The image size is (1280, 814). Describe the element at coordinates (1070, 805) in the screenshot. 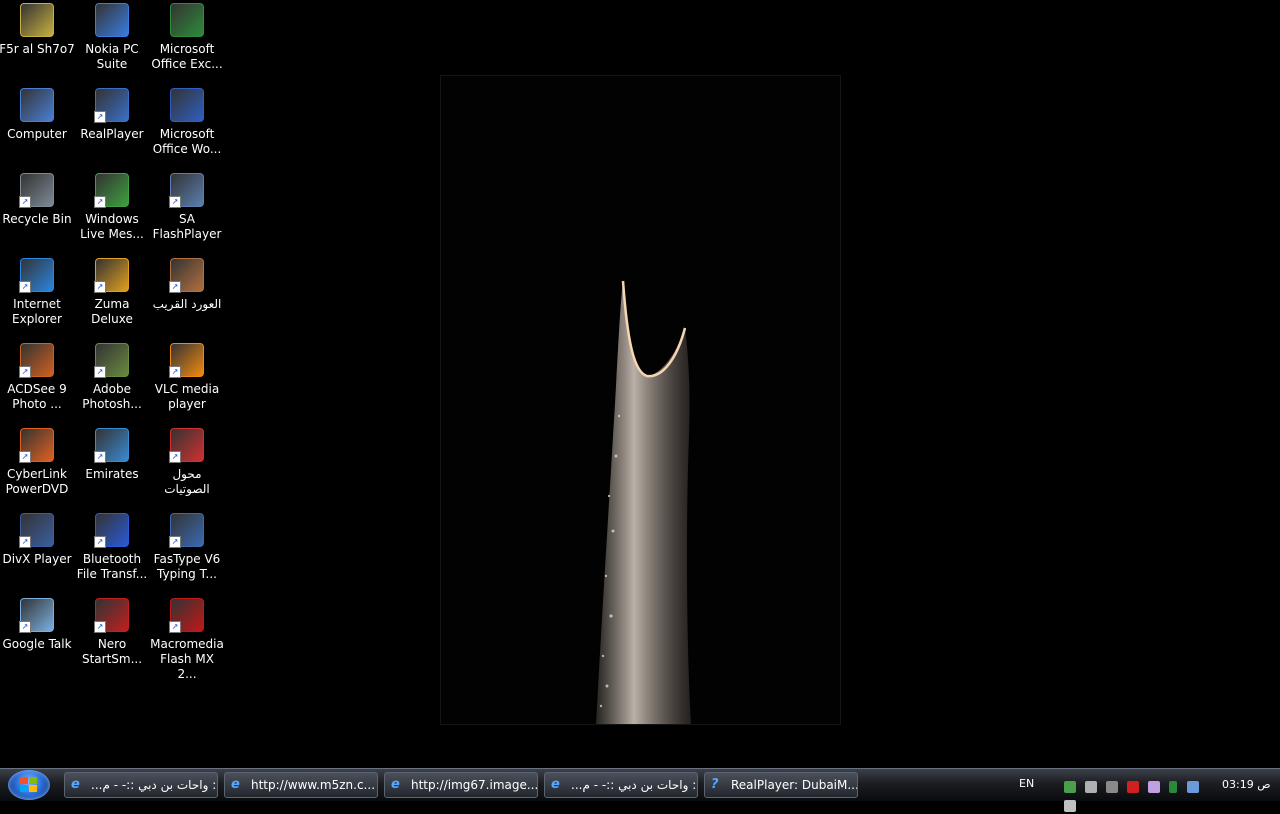

I see `volume-icon` at that location.